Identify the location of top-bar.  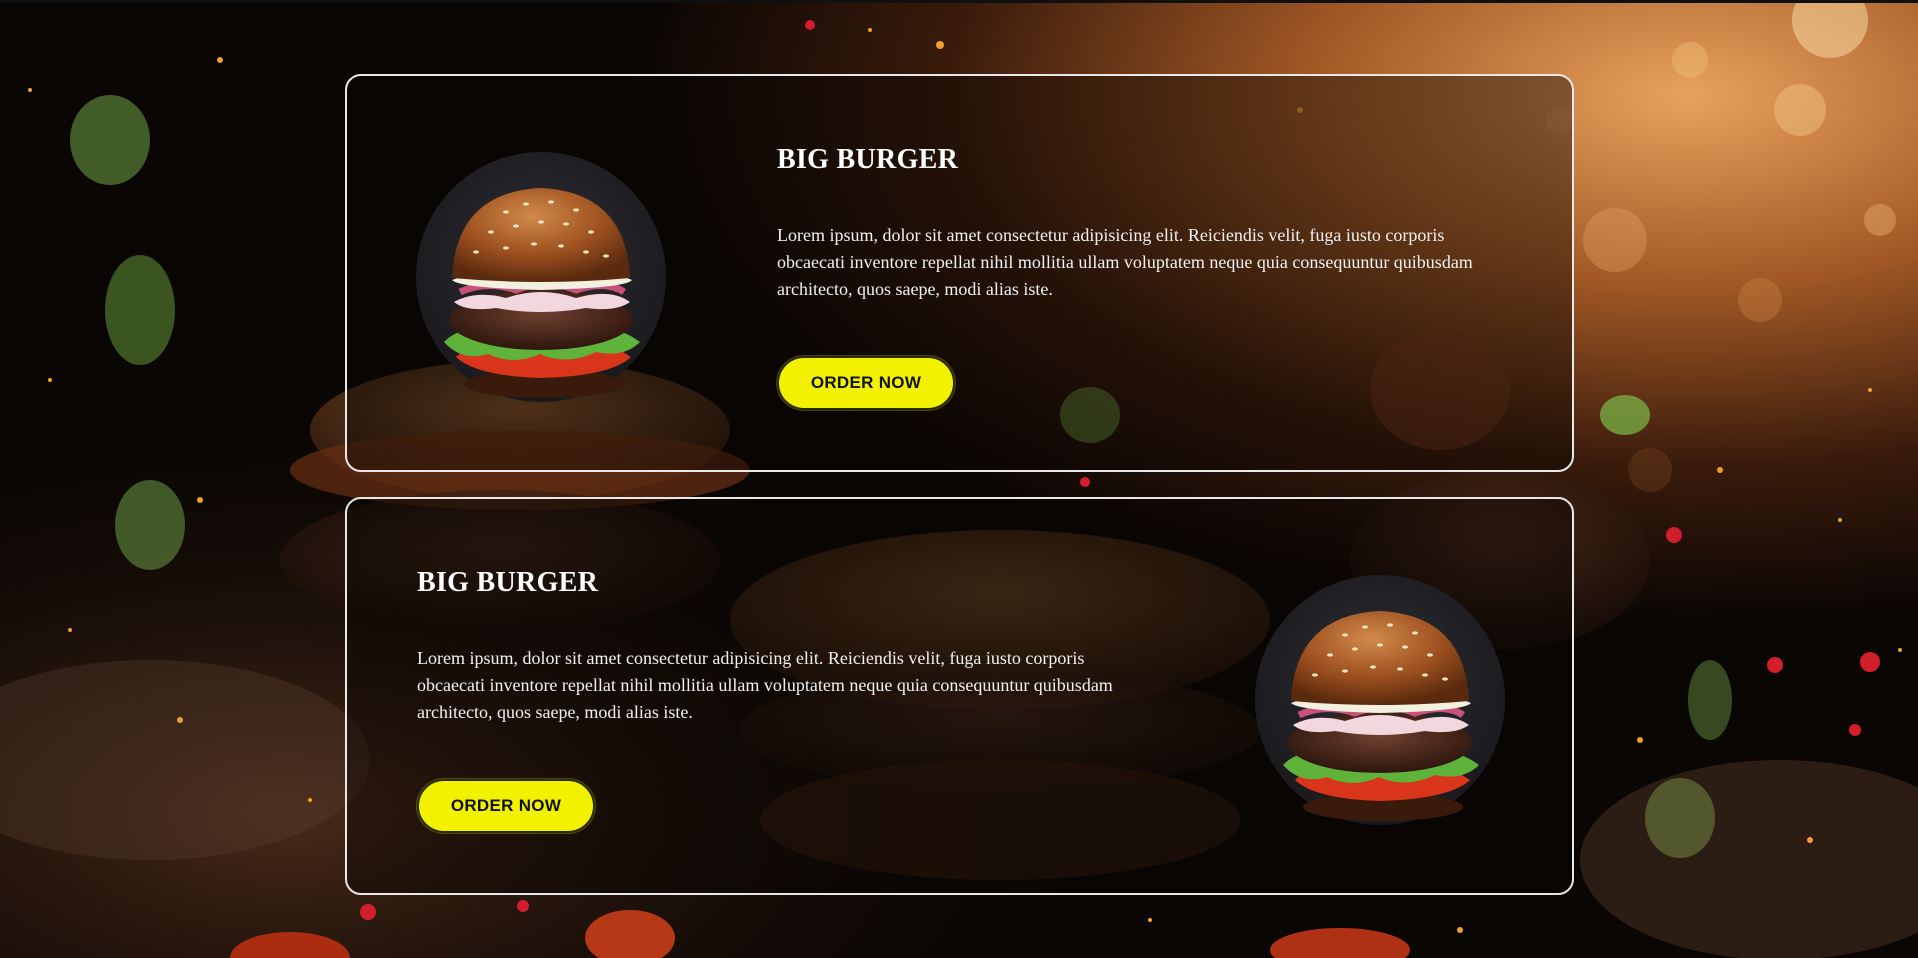
(959, 1).